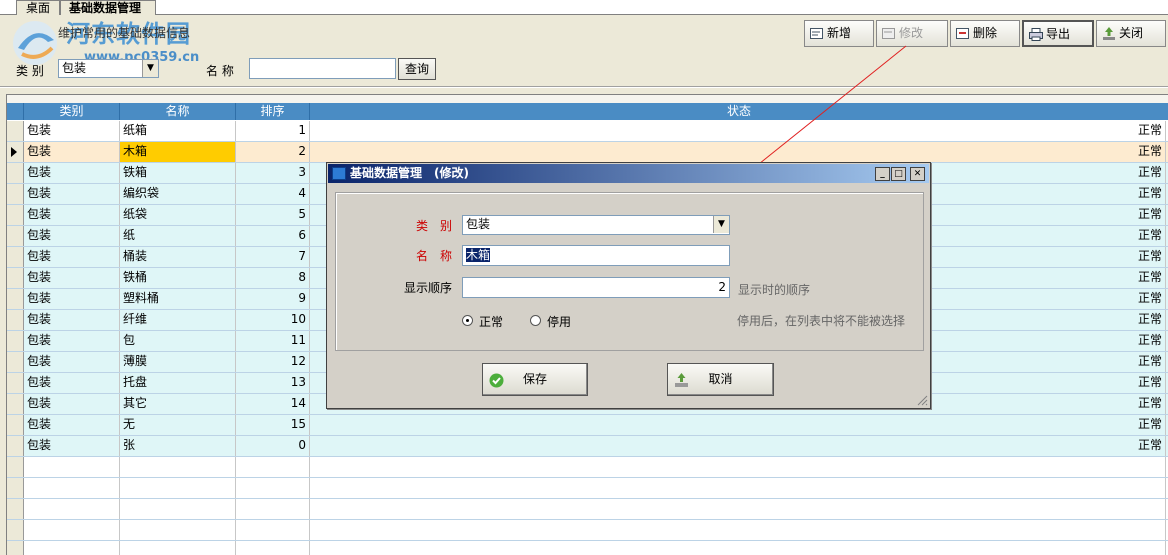  What do you see at coordinates (273, 404) in the screenshot?
I see `cell-order: 14` at bounding box center [273, 404].